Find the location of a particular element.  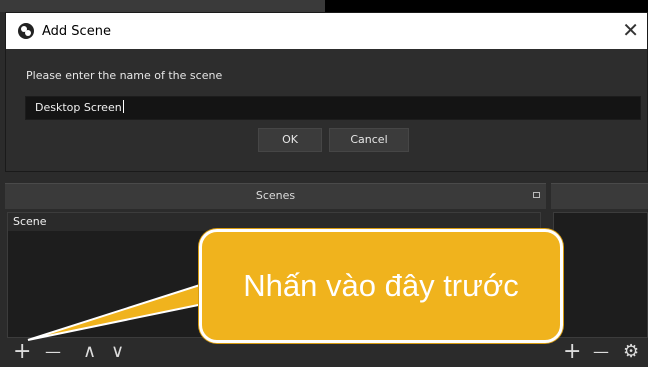

obs-logo-icon is located at coordinates (26, 31).